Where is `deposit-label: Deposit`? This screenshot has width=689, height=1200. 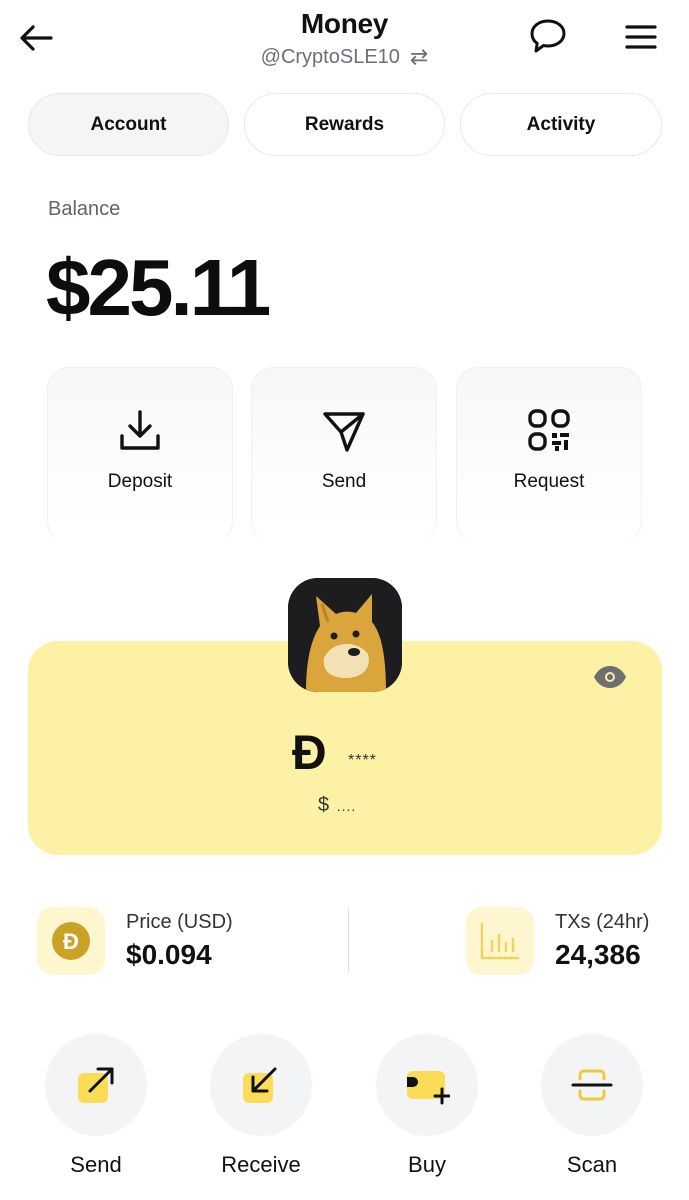 deposit-label: Deposit is located at coordinates (140, 481).